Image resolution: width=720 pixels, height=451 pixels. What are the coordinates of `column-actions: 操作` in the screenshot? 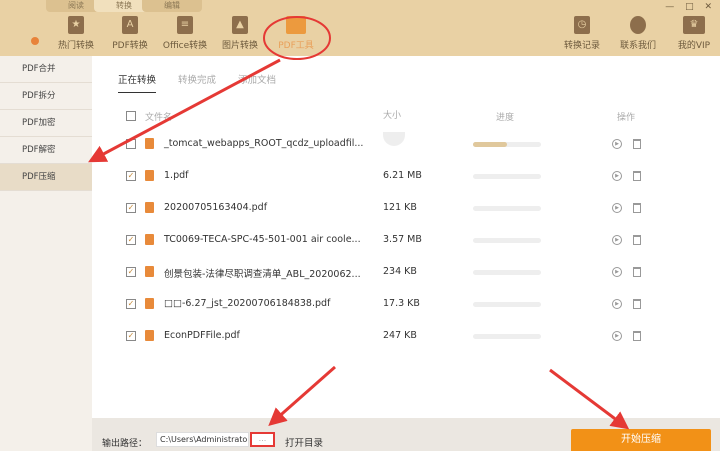 It's located at (626, 118).